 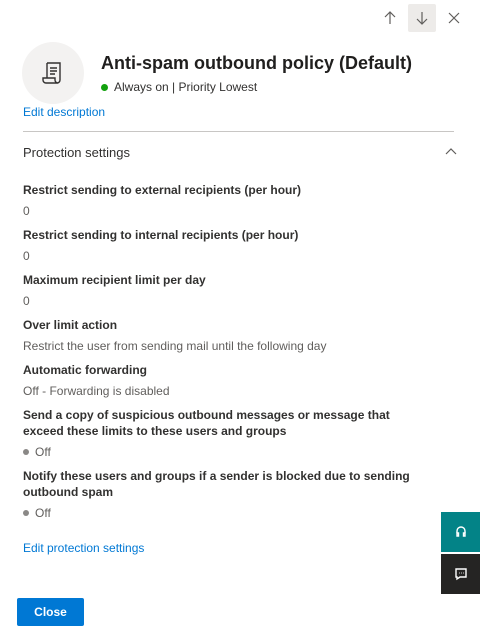 I want to click on close-button: Close, so click(x=50, y=612).